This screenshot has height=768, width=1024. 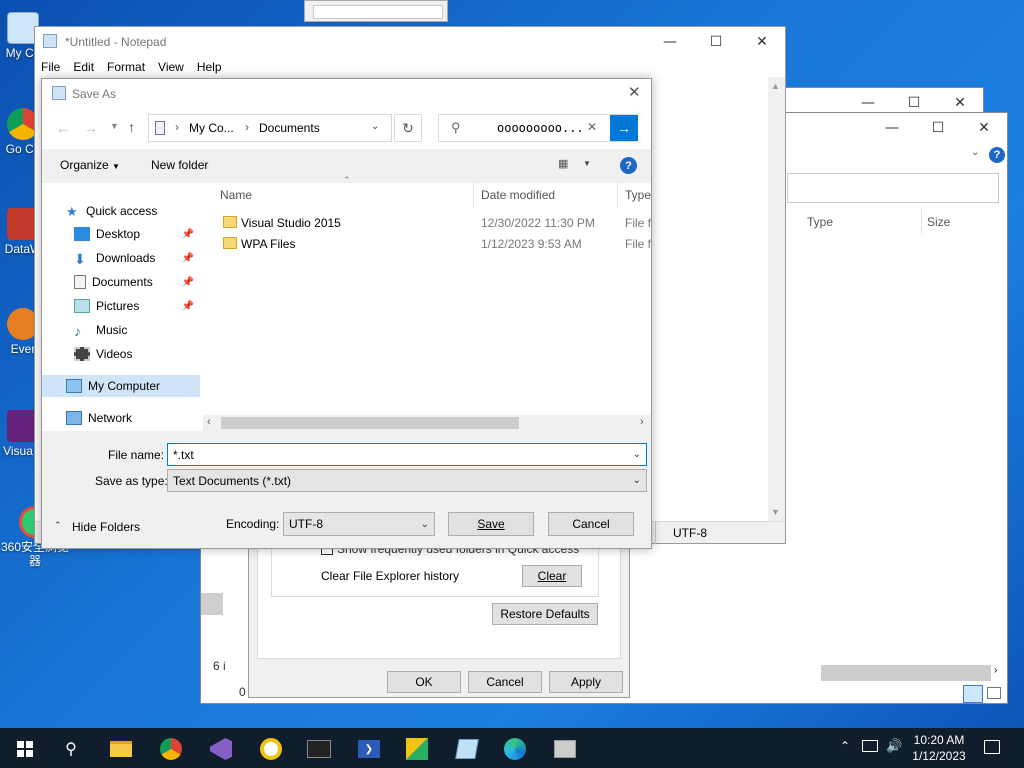 What do you see at coordinates (83, 67) in the screenshot?
I see `menu-edit: Edit` at bounding box center [83, 67].